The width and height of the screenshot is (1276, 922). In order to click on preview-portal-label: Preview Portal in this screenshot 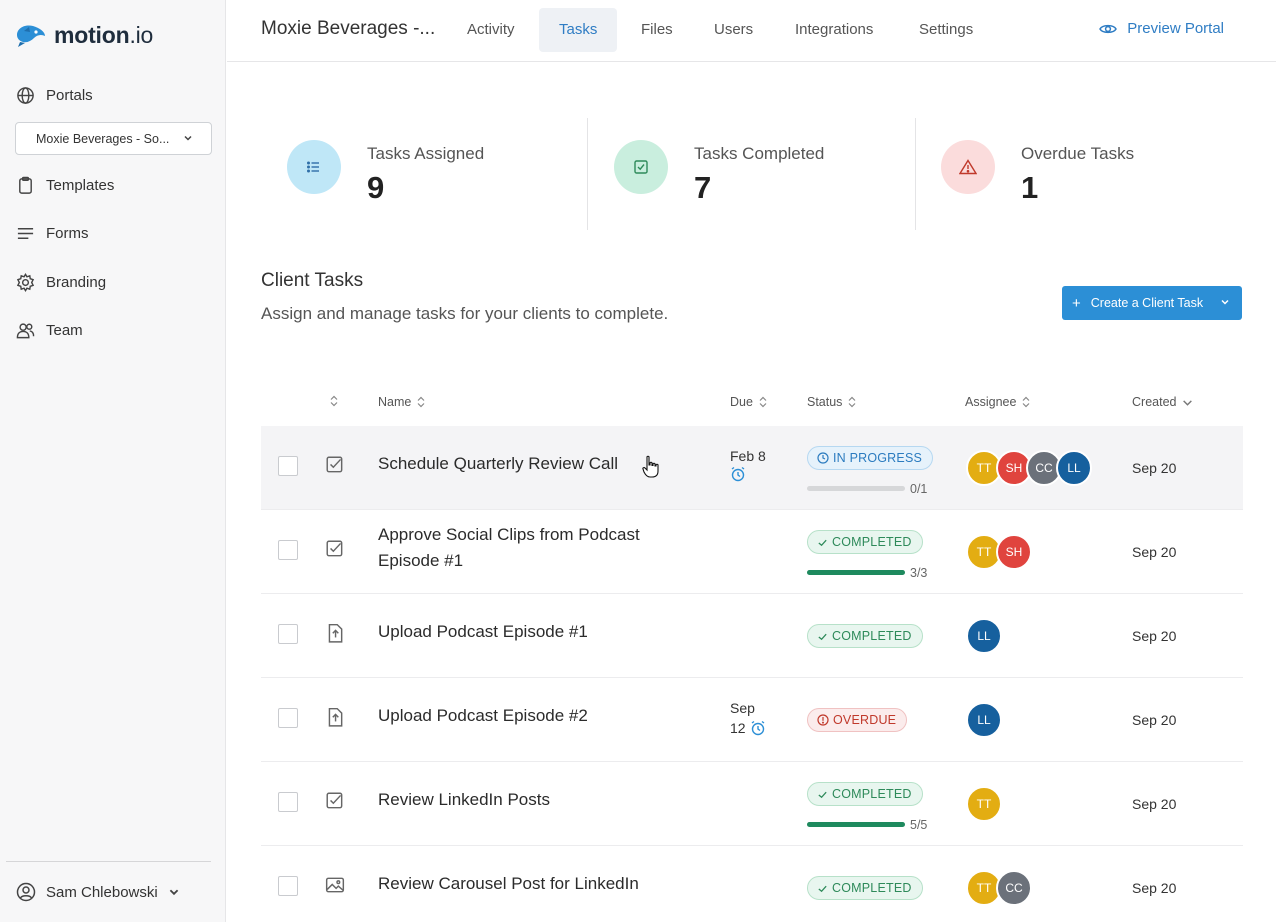, I will do `click(1175, 28)`.